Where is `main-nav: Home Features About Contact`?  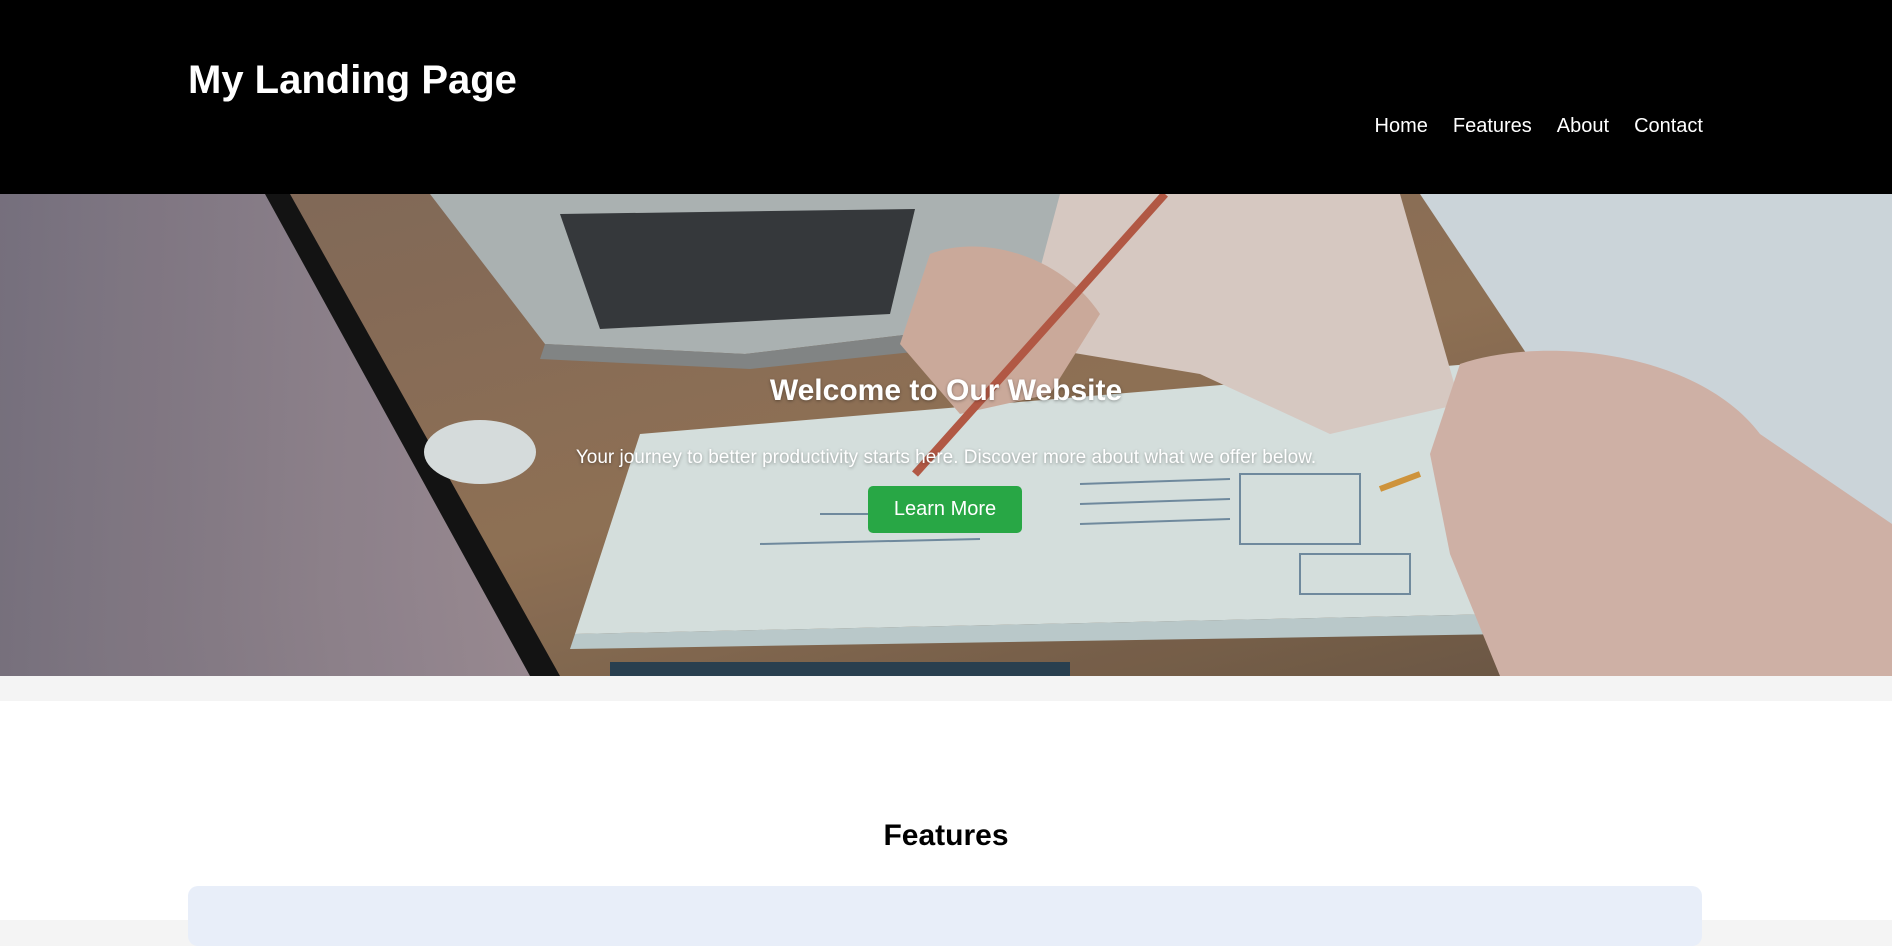 main-nav: Home Features About Contact is located at coordinates (1539, 126).